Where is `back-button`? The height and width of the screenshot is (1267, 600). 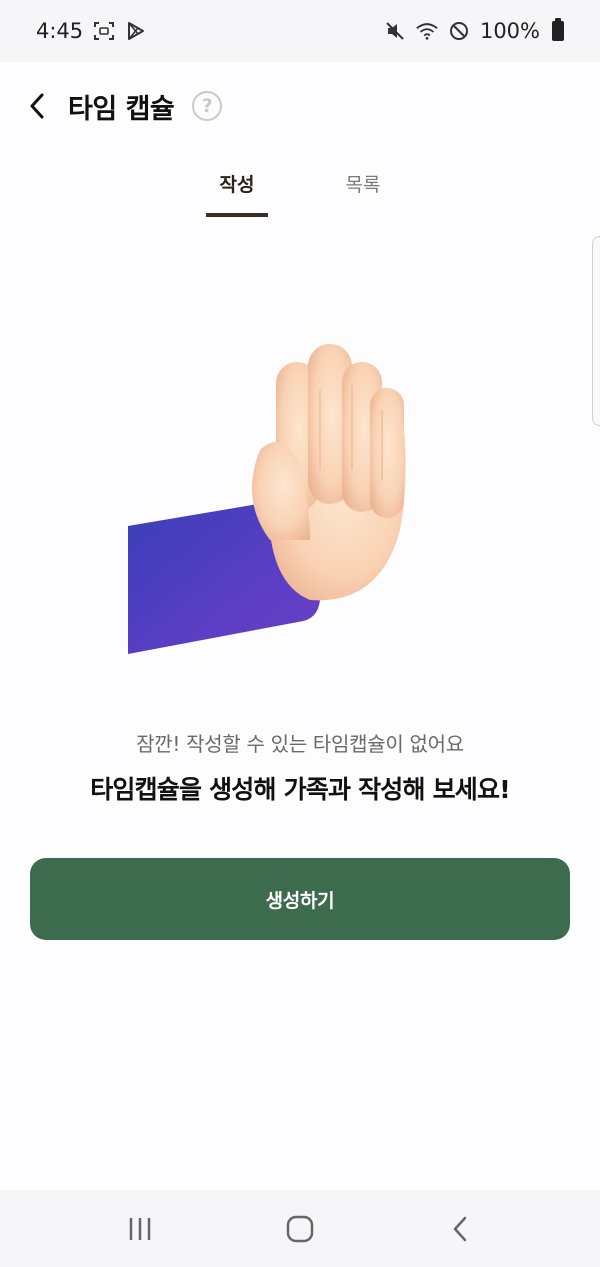
back-button is located at coordinates (37, 106).